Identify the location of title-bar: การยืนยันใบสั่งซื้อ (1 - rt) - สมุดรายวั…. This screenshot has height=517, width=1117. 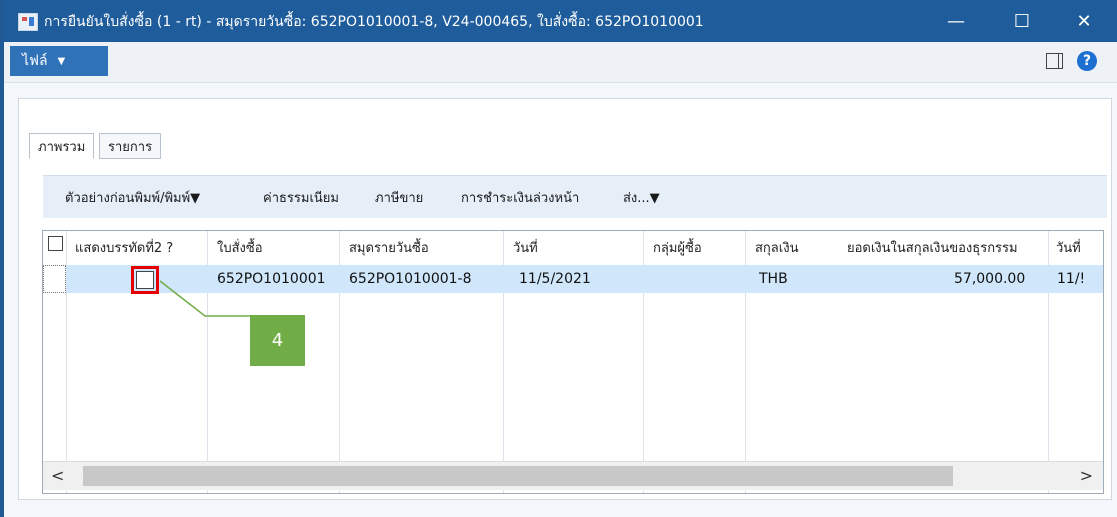
(560, 21).